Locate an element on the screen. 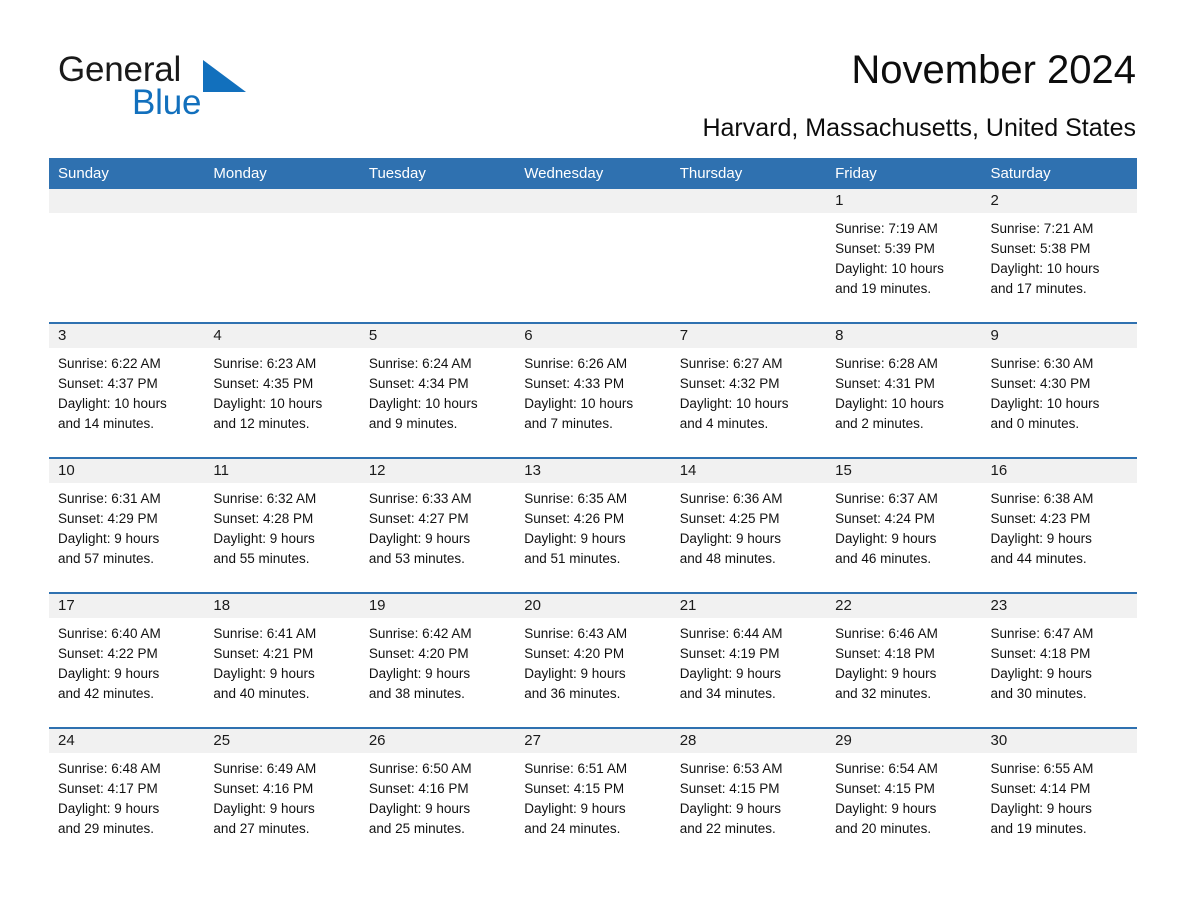 The image size is (1188, 918). day-number: 28 is located at coordinates (748, 741).